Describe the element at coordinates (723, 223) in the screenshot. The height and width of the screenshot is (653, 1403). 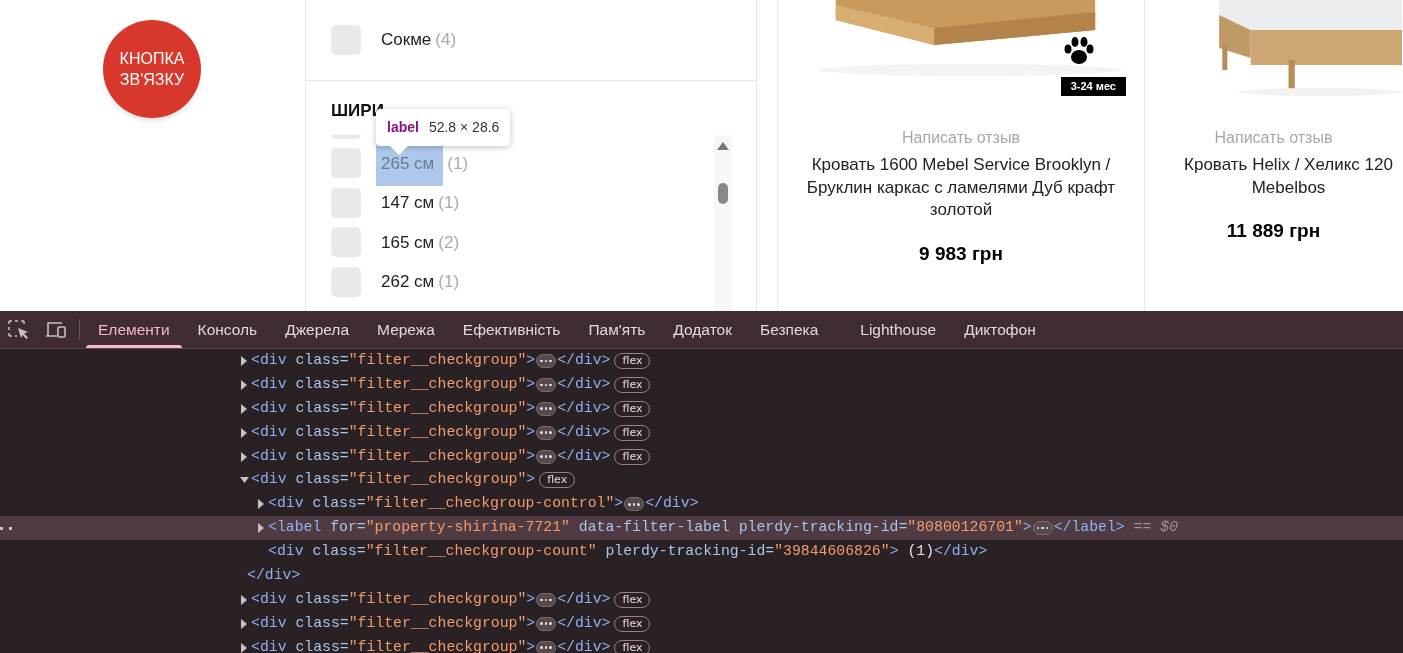
I see `scrollbar` at that location.